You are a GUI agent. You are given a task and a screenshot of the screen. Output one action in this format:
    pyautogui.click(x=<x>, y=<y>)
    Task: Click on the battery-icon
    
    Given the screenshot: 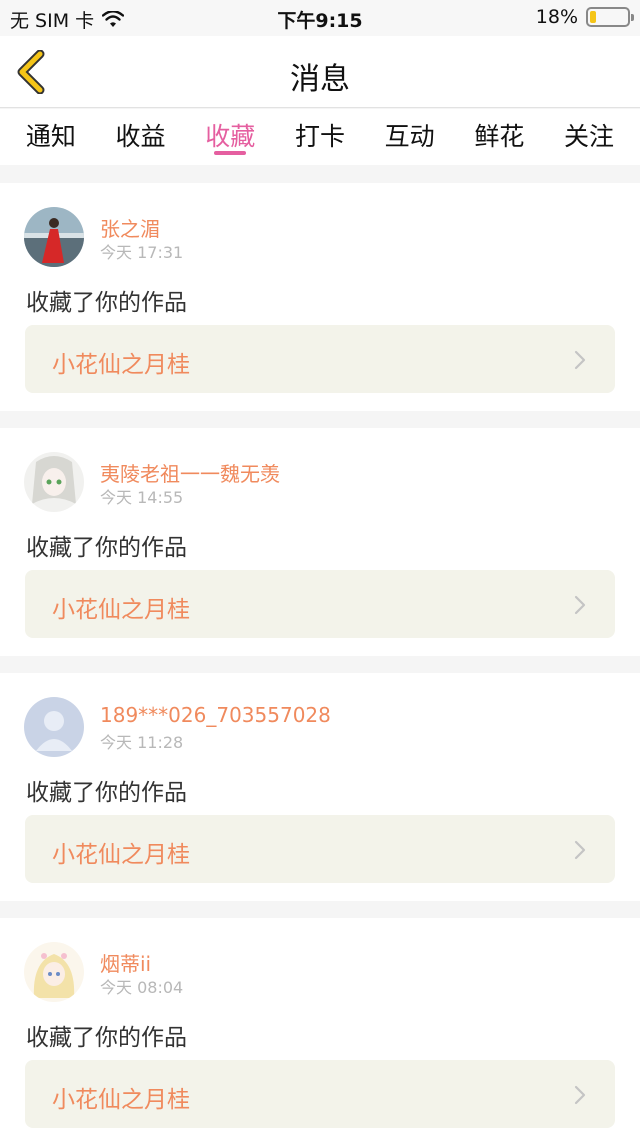 What is the action you would take?
    pyautogui.click(x=610, y=17)
    